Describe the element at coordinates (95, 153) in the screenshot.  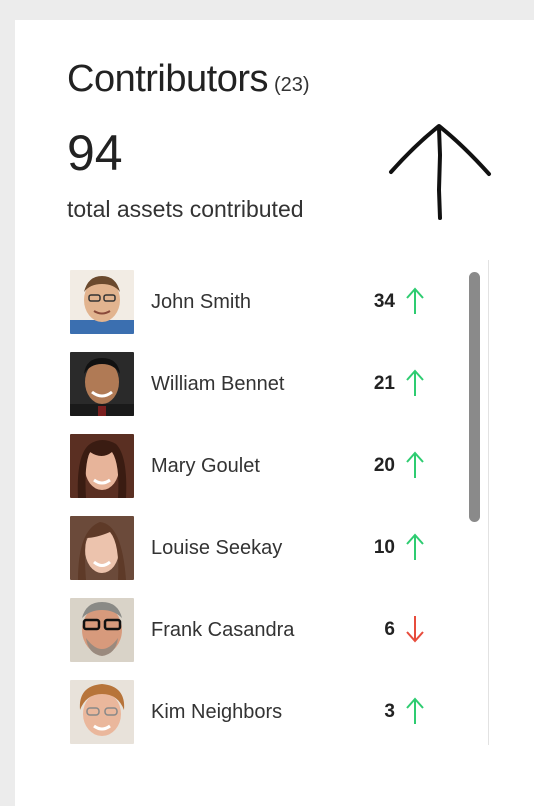
I see `total-assets-value: 94` at that location.